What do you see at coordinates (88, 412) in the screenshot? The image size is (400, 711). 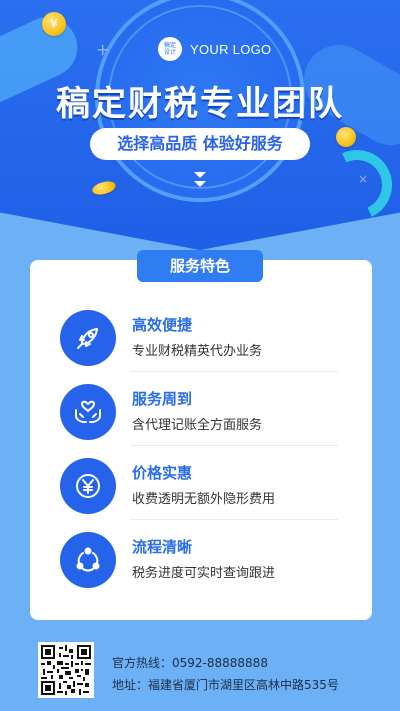 I see `heart-hands-icon` at bounding box center [88, 412].